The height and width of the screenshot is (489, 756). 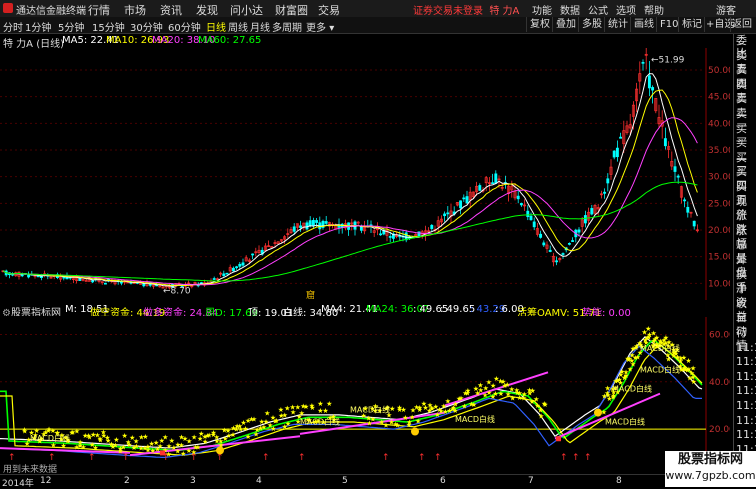 I want to click on price-tick-label: 30.00, so click(x=719, y=178).